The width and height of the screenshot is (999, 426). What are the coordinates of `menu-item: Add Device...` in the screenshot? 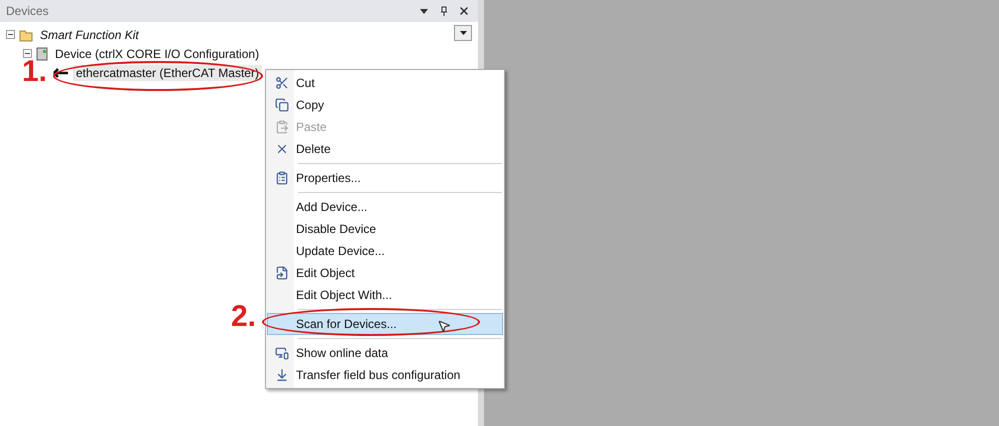 It's located at (385, 207).